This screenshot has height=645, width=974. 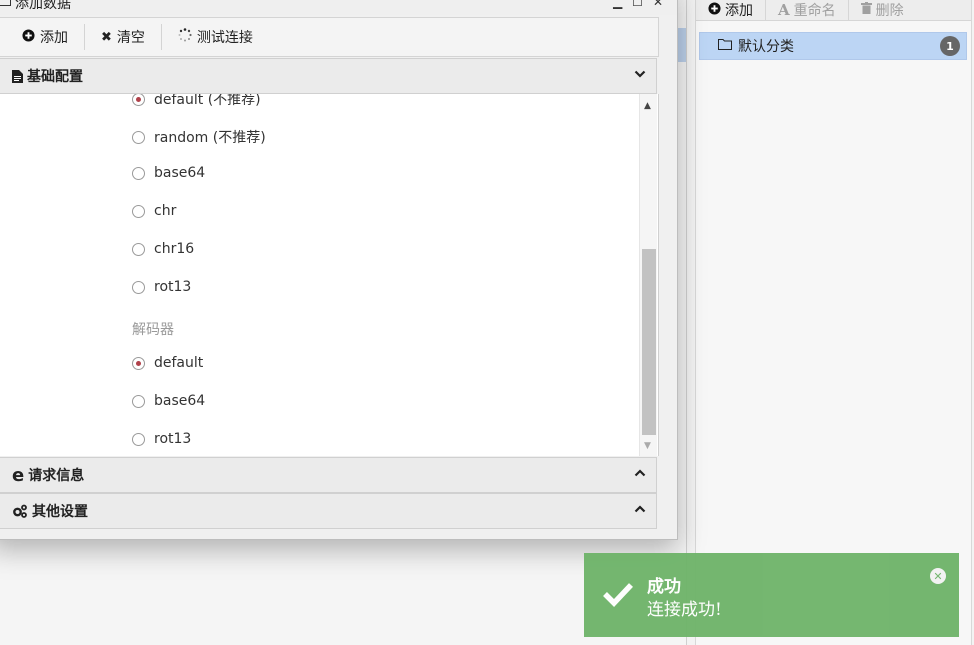 I want to click on maximize-icon: ☐, so click(x=637, y=4).